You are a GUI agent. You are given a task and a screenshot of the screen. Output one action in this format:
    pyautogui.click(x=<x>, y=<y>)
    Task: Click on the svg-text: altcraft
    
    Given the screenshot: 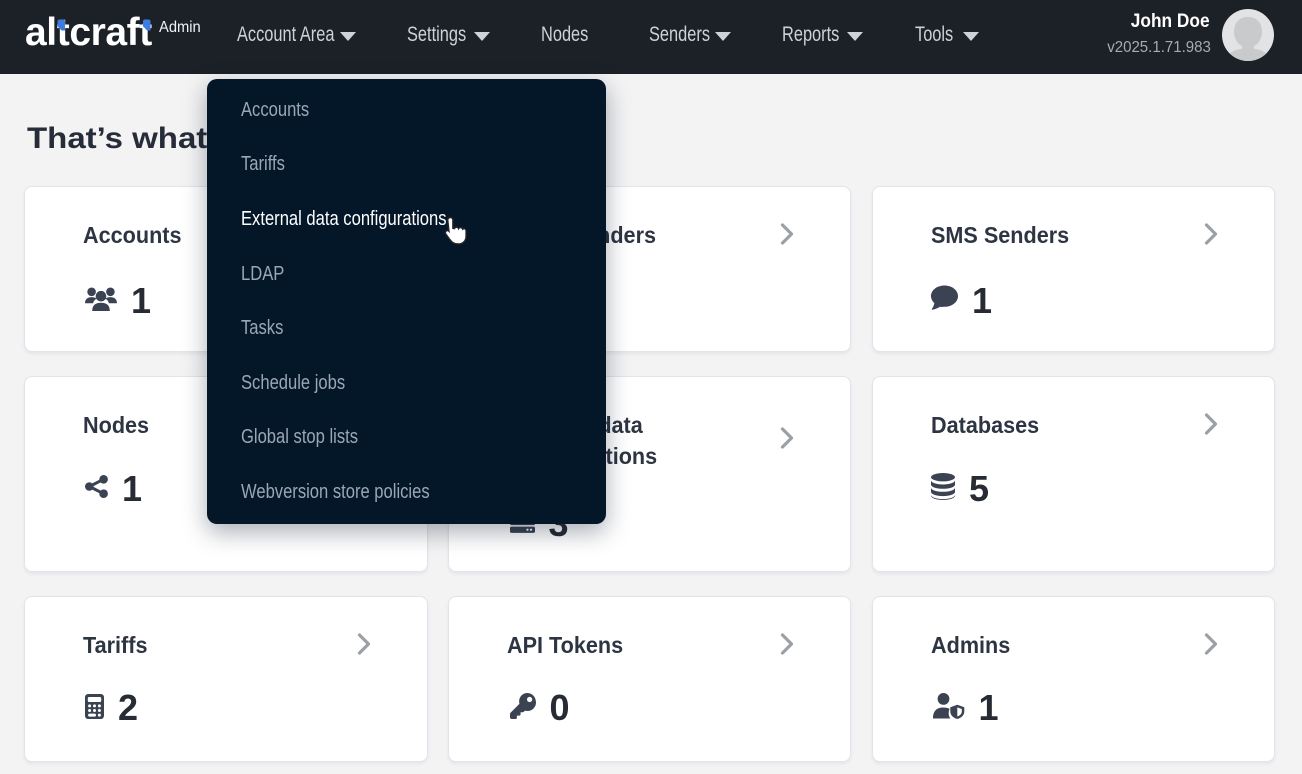 What is the action you would take?
    pyautogui.click(x=88, y=32)
    